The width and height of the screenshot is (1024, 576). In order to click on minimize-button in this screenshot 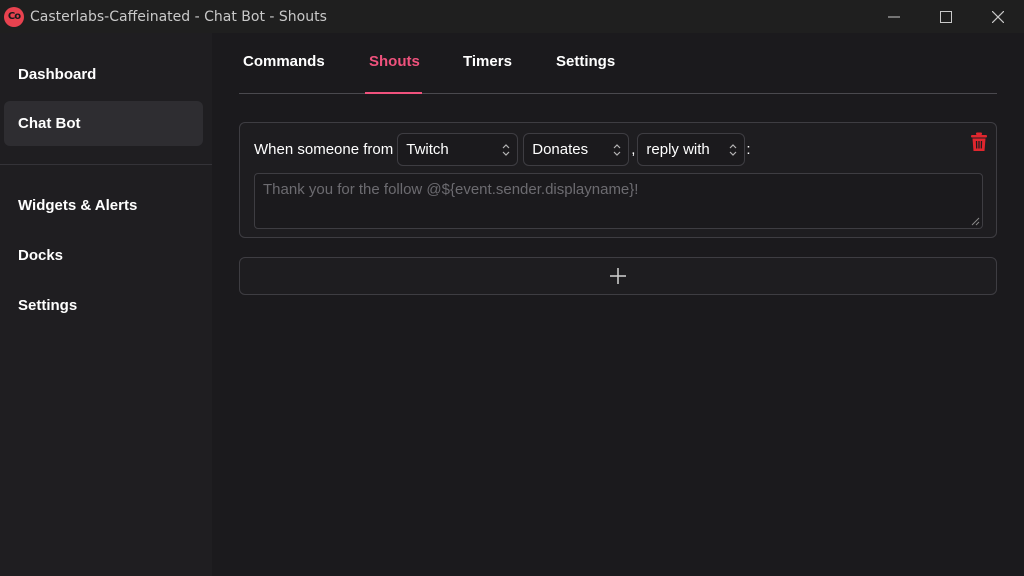, I will do `click(894, 16)`.